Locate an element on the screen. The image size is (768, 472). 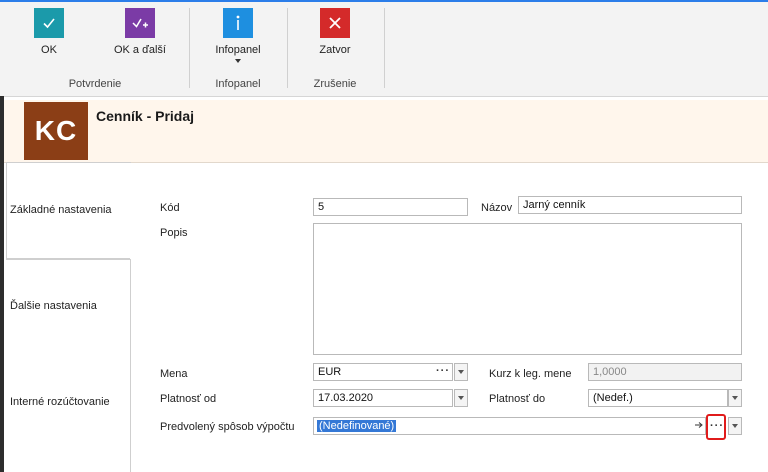
page-title: Cenník - Pridaj is located at coordinates (145, 116).